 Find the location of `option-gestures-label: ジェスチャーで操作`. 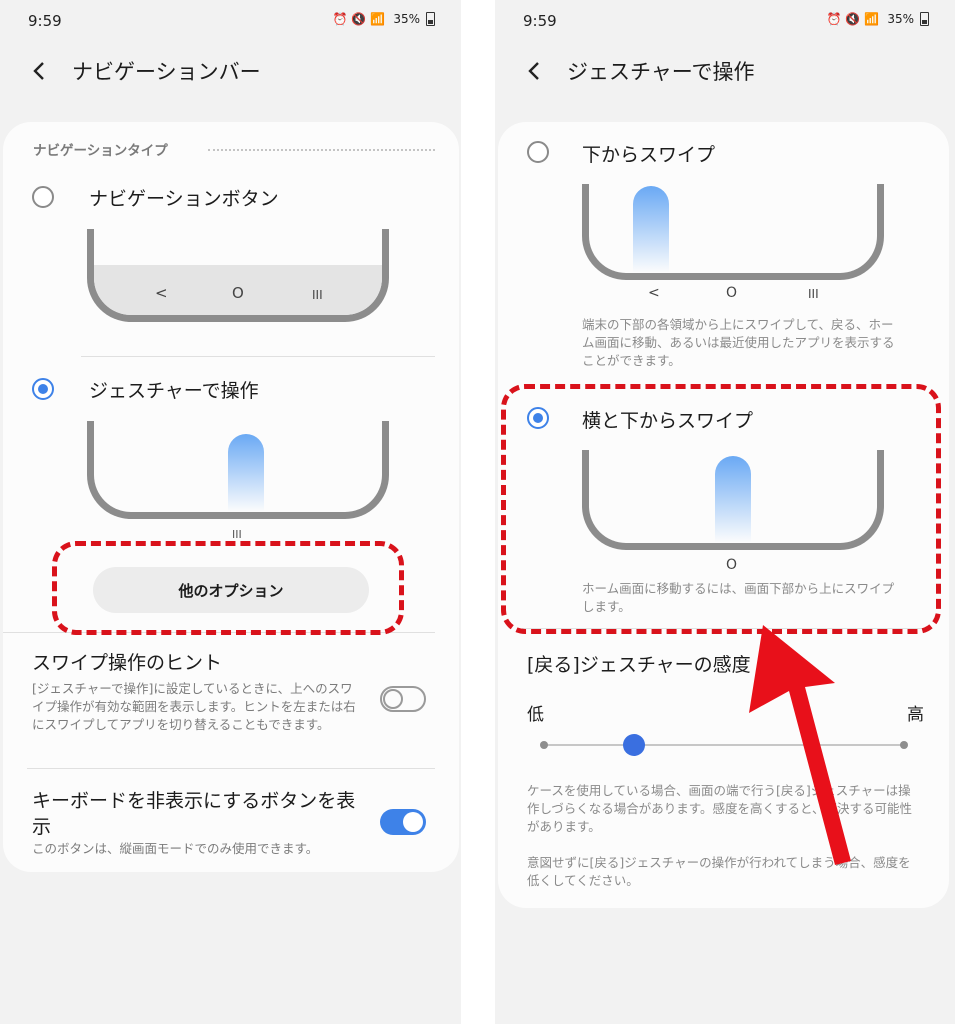

option-gestures-label: ジェスチャーで操作 is located at coordinates (174, 391).